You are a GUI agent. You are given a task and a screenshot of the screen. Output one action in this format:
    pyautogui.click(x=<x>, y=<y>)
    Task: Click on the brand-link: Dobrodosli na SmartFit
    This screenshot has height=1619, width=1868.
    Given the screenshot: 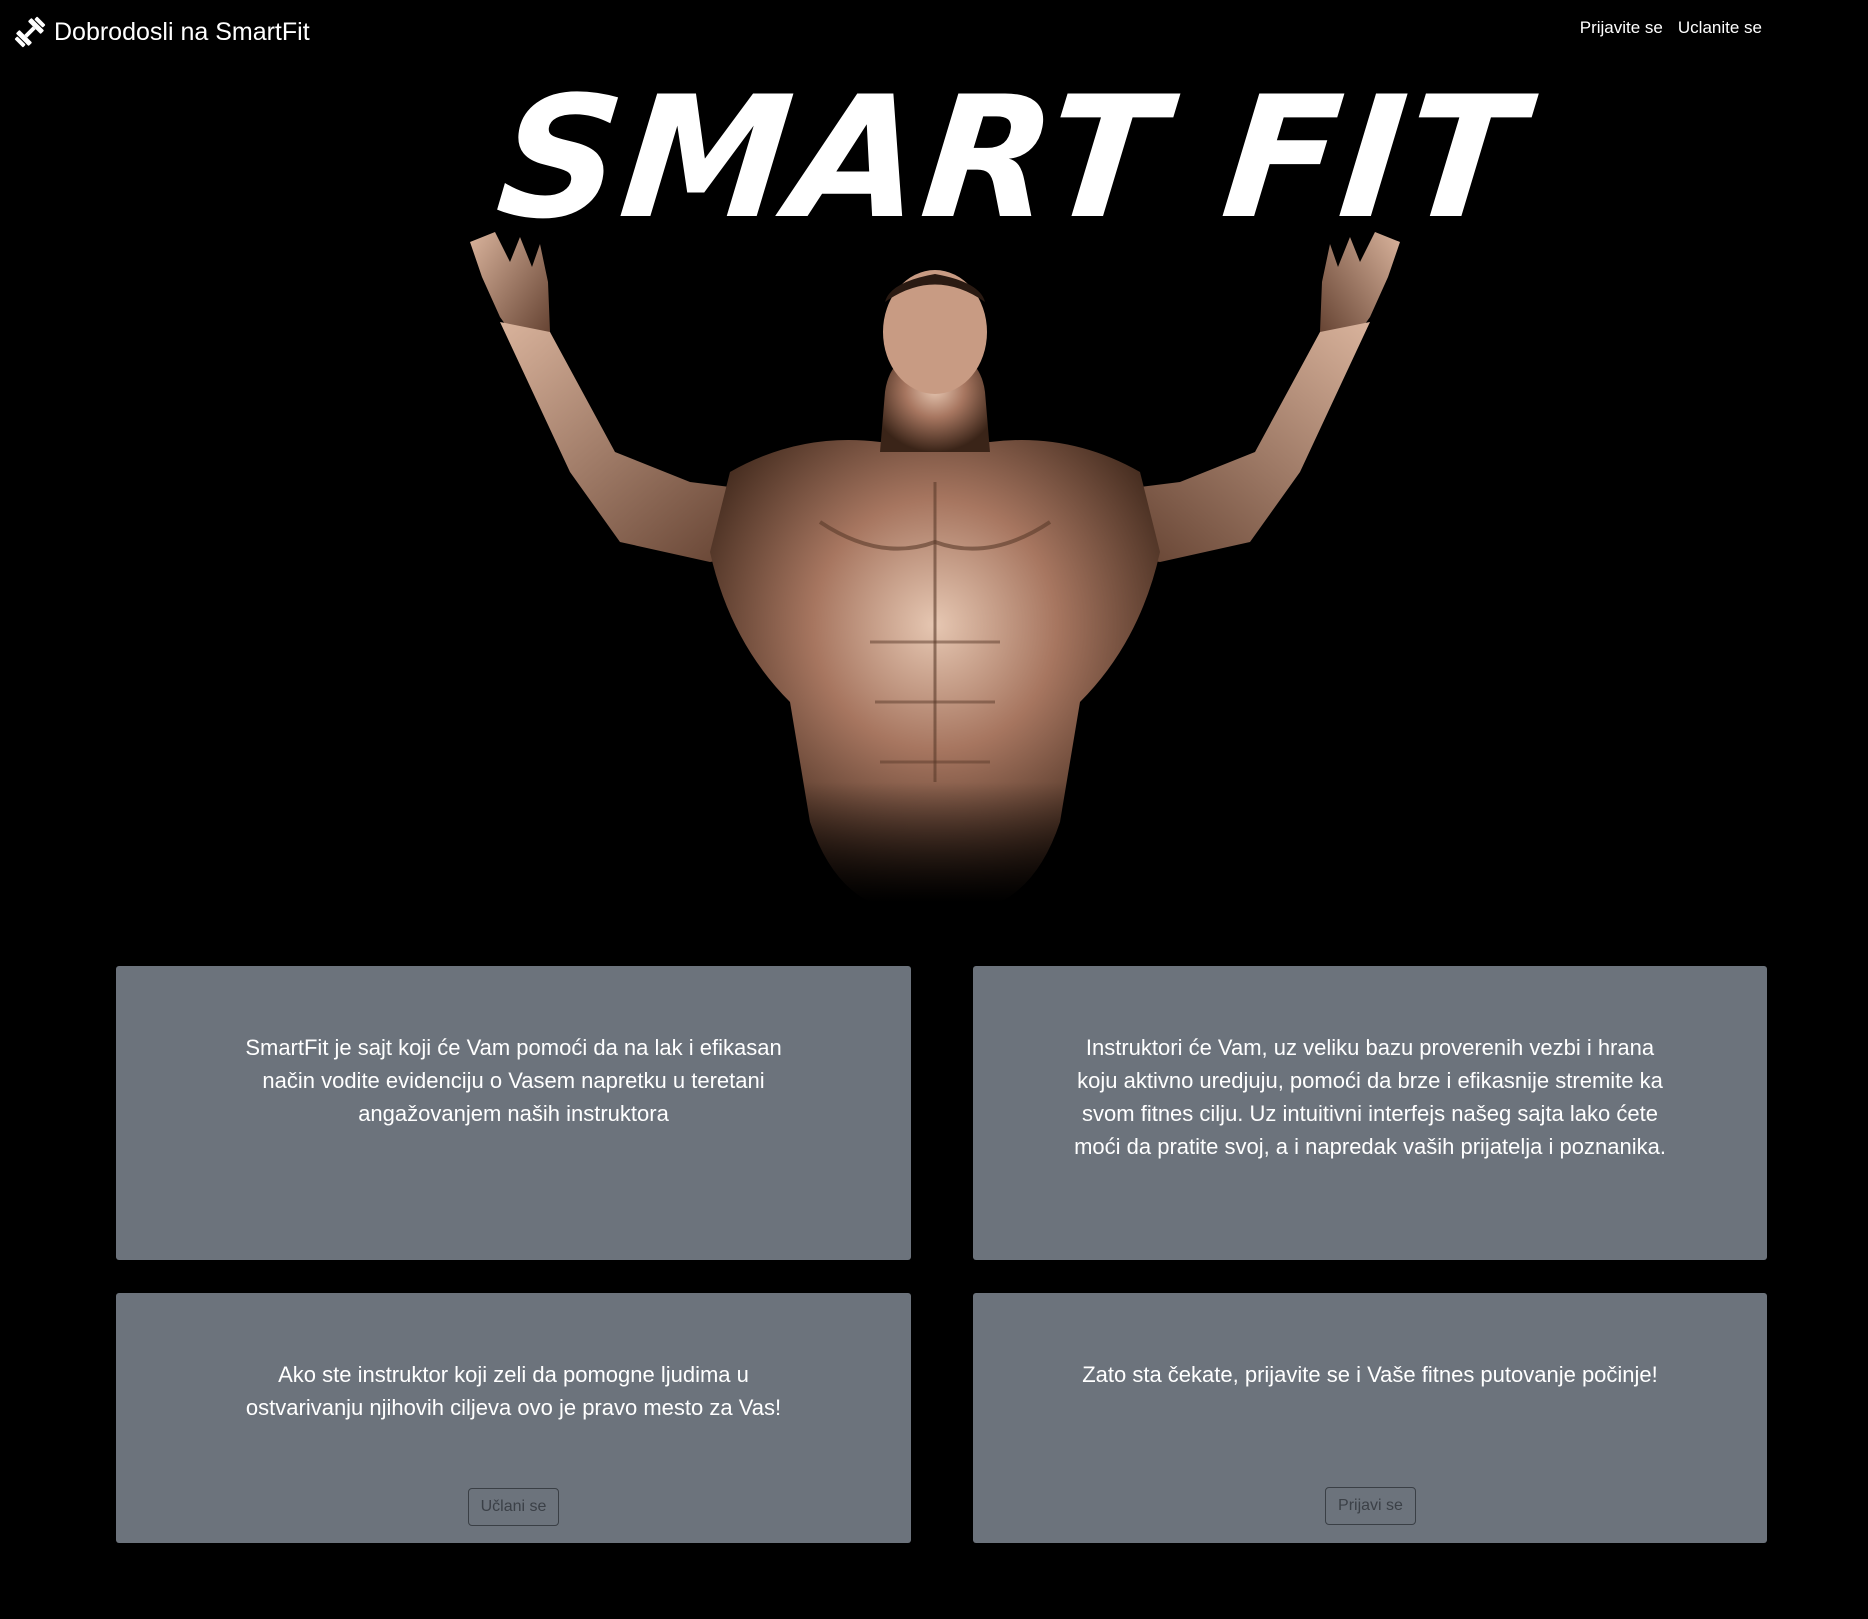 What is the action you would take?
    pyautogui.click(x=161, y=32)
    